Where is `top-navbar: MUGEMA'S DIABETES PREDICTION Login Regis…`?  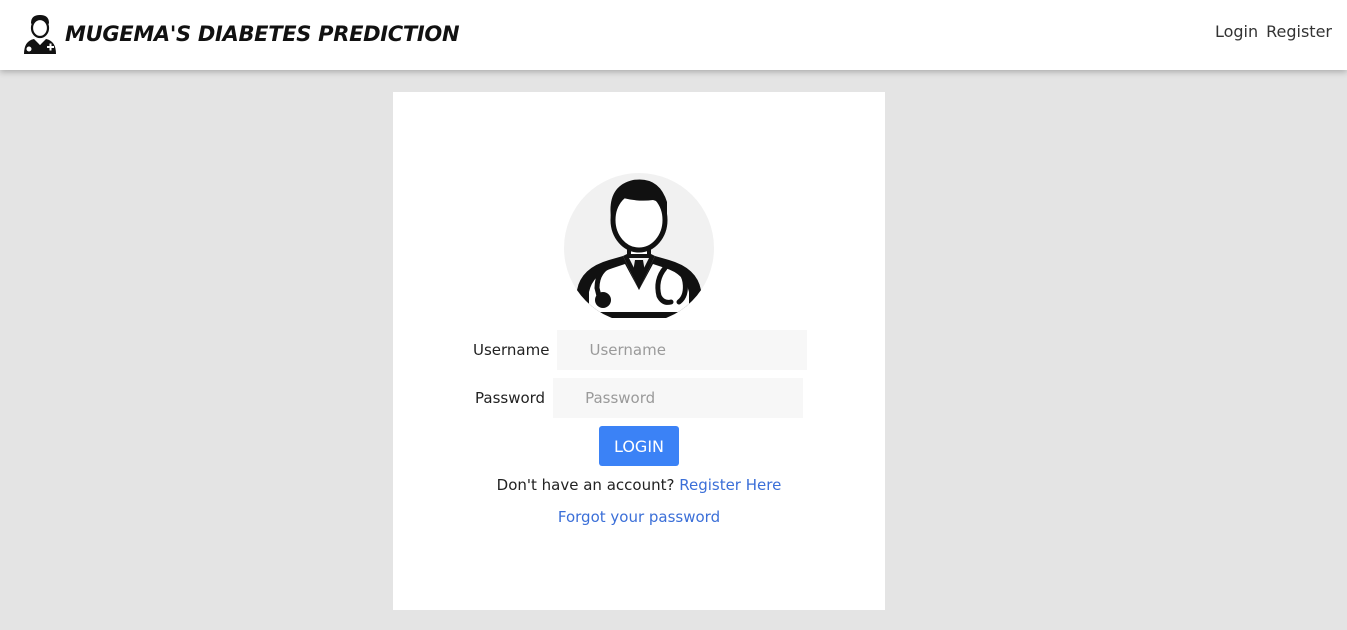 top-navbar: MUGEMA'S DIABETES PREDICTION Login Regis… is located at coordinates (673, 35).